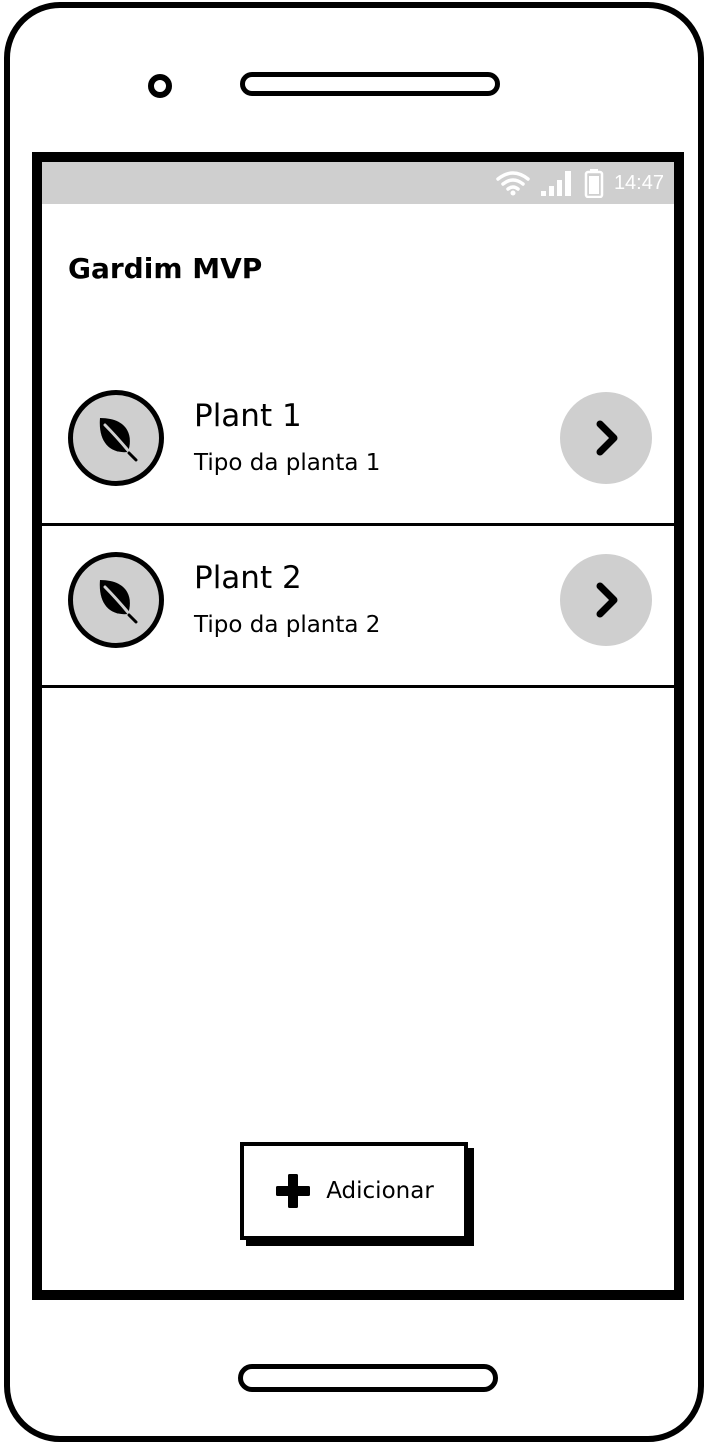 The image size is (712, 1450). Describe the element at coordinates (165, 268) in the screenshot. I see `app-title: Gardim MVP` at that location.